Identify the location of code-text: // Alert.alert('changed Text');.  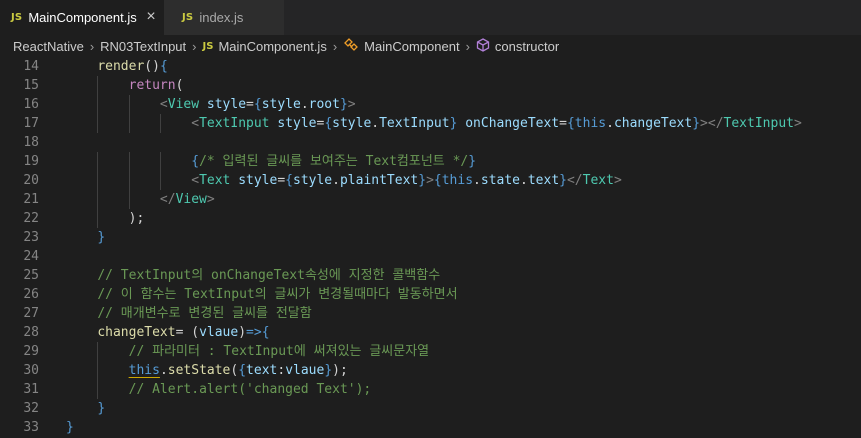
(250, 389).